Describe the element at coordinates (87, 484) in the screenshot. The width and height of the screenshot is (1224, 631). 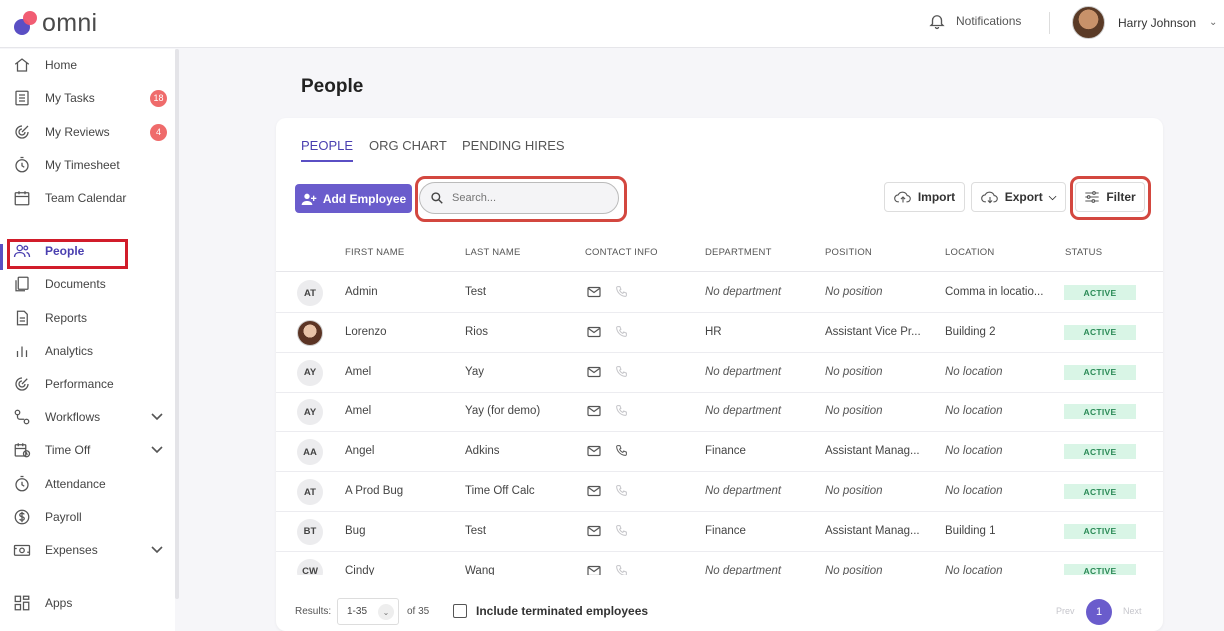
I see `sidebar-item-attendance: Attendance` at that location.